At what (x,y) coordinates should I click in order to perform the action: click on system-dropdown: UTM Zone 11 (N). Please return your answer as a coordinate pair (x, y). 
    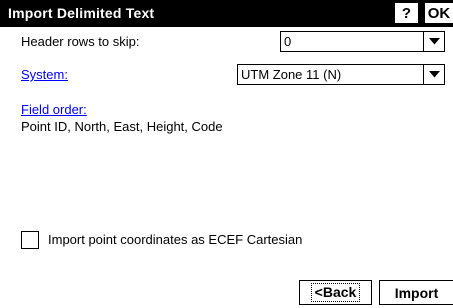
    Looking at the image, I should click on (341, 74).